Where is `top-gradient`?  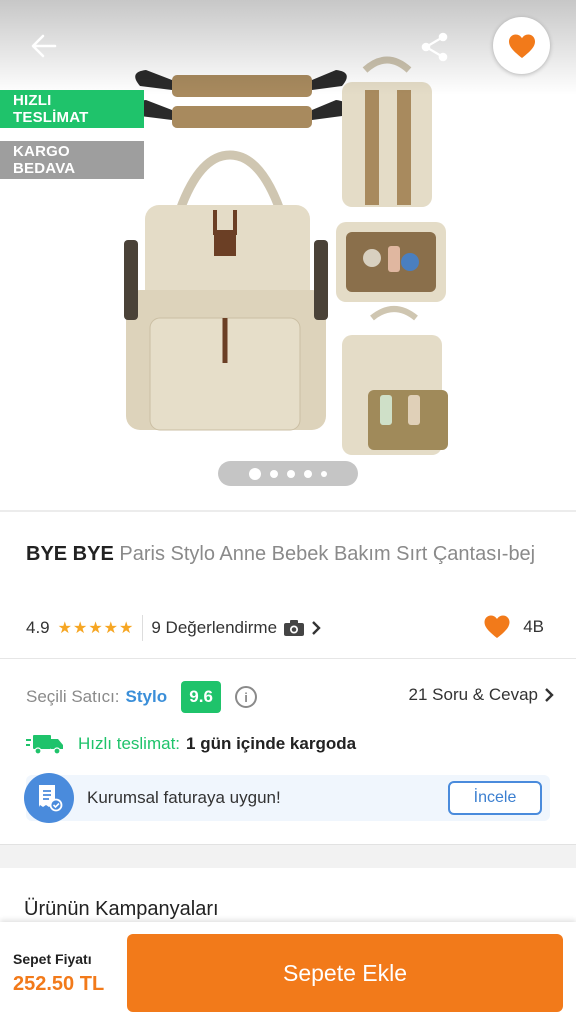
top-gradient is located at coordinates (288, 47).